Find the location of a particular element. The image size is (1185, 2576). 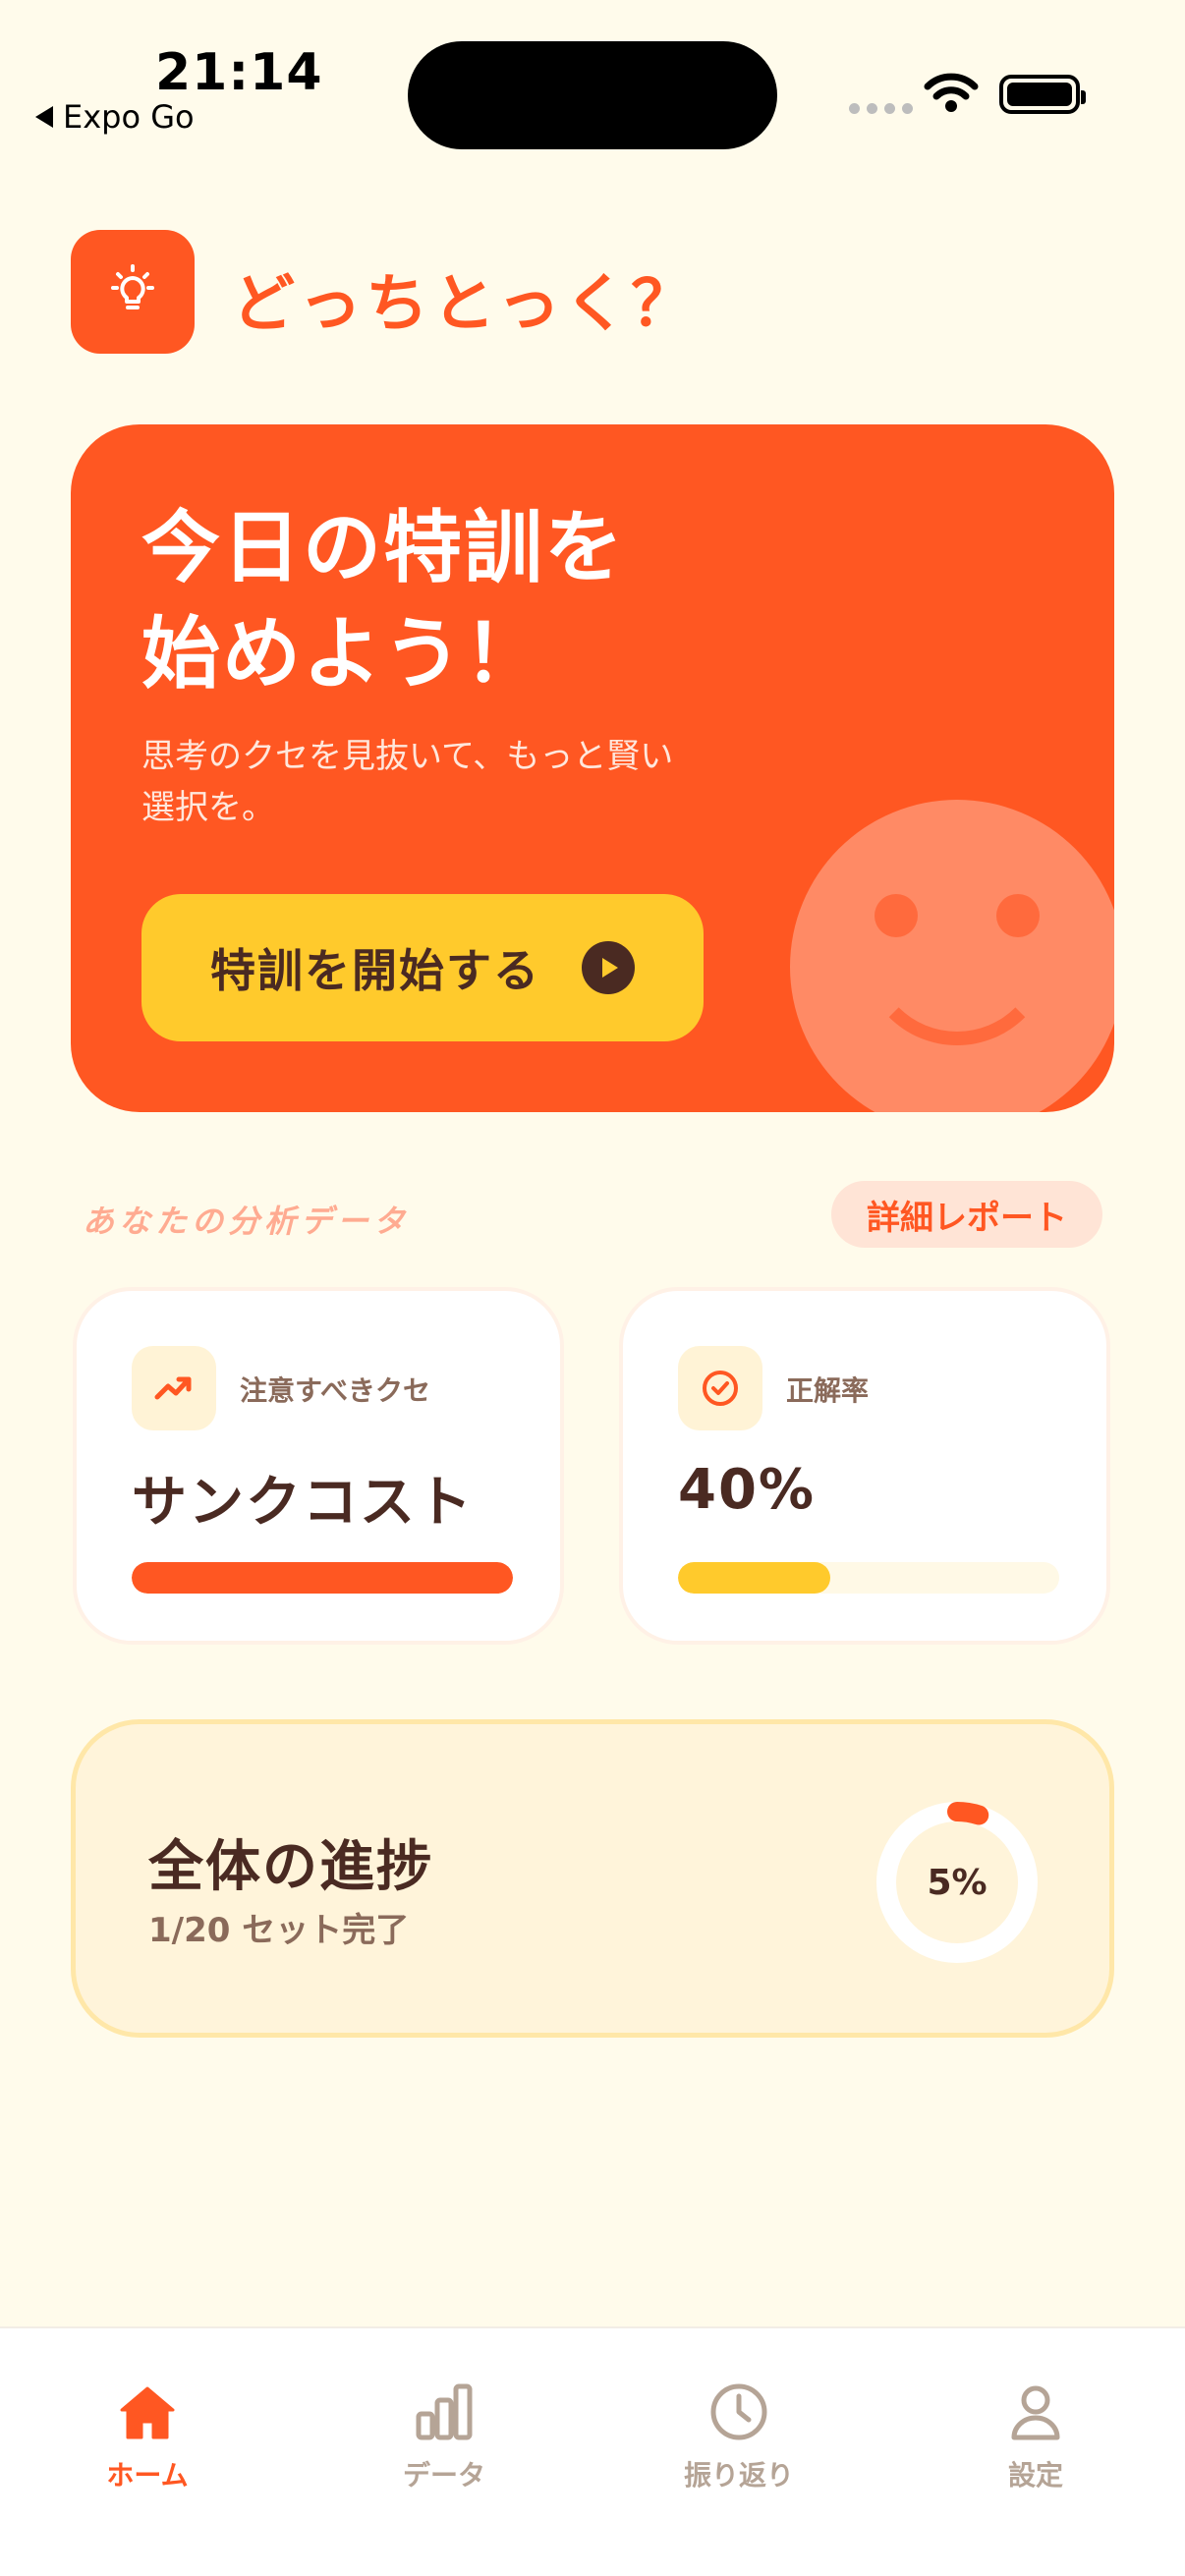

bar-chart-icon is located at coordinates (445, 2411).